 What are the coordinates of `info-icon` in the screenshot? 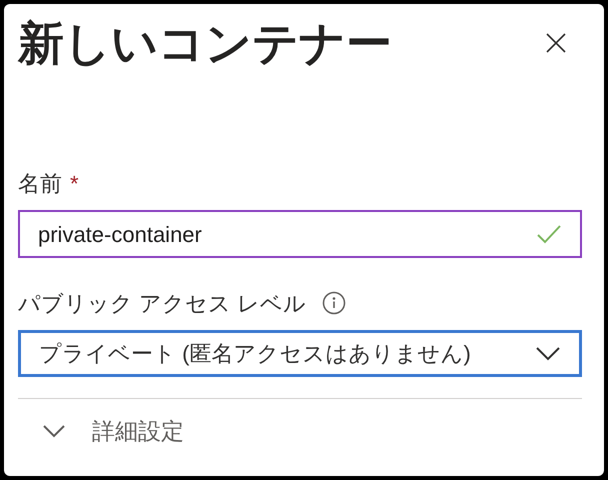 It's located at (334, 303).